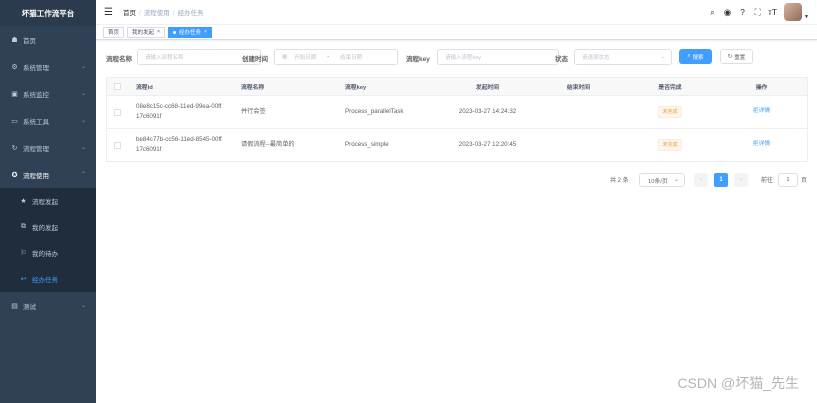 The image size is (817, 403). What do you see at coordinates (389, 86) in the screenshot?
I see `column-header: 流程key` at bounding box center [389, 86].